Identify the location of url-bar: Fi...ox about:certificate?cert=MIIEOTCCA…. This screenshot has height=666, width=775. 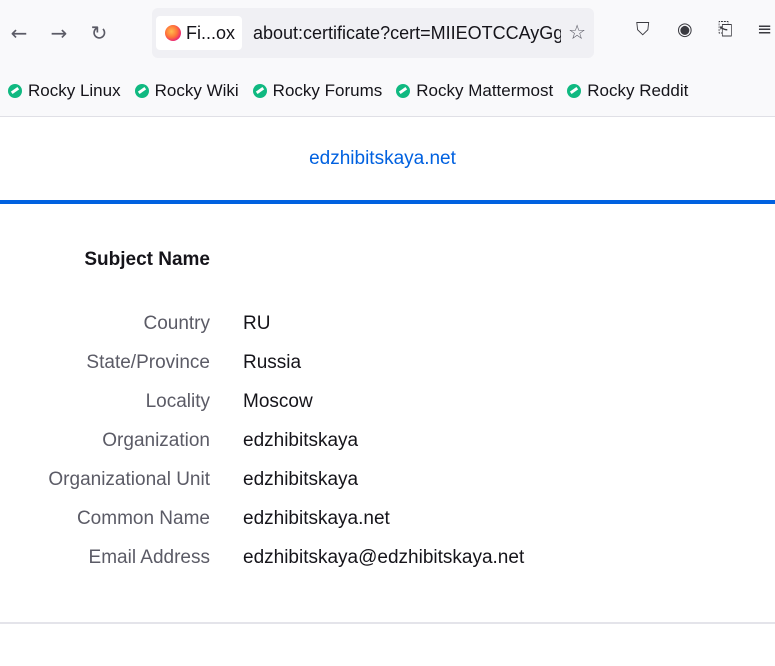
(373, 33).